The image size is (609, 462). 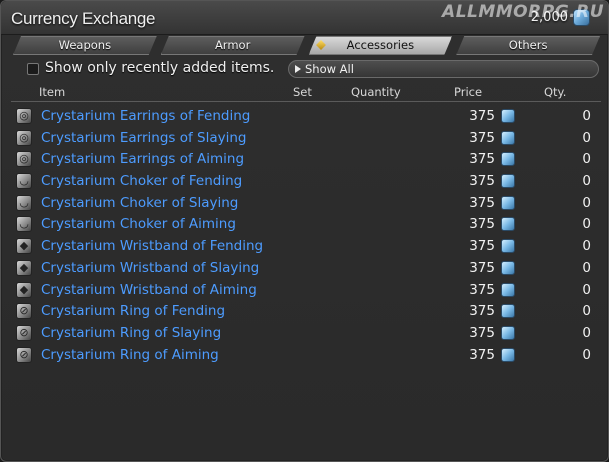 I want to click on table-row: ◆ Crystarium Wristband of Slaying 375 0, so click(x=306, y=268).